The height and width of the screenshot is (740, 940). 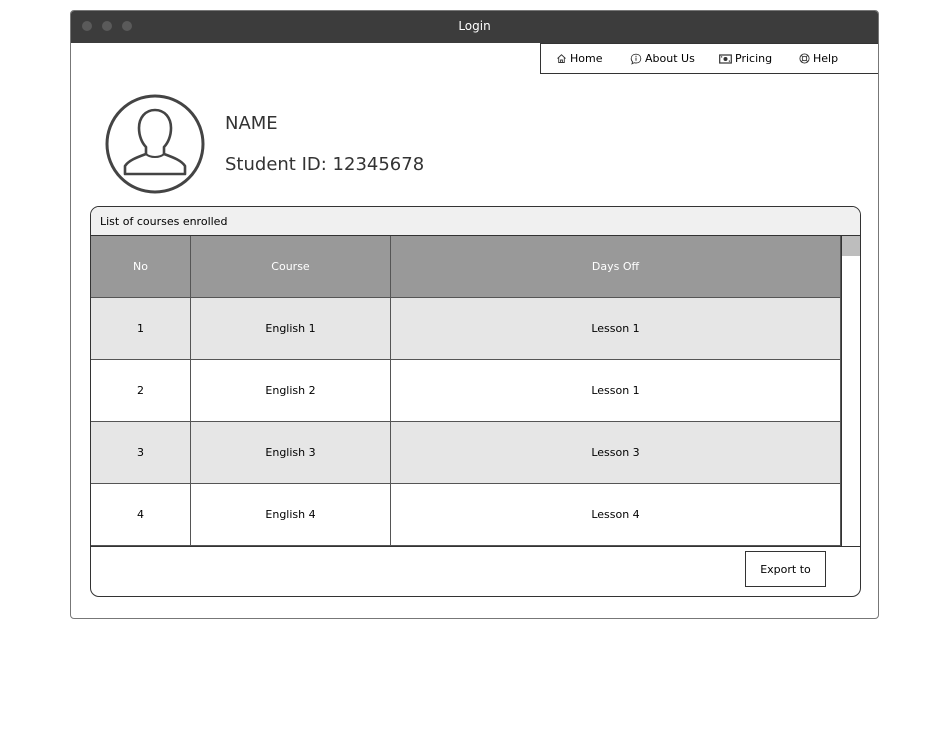 What do you see at coordinates (291, 514) in the screenshot?
I see `cell-course: English 4` at bounding box center [291, 514].